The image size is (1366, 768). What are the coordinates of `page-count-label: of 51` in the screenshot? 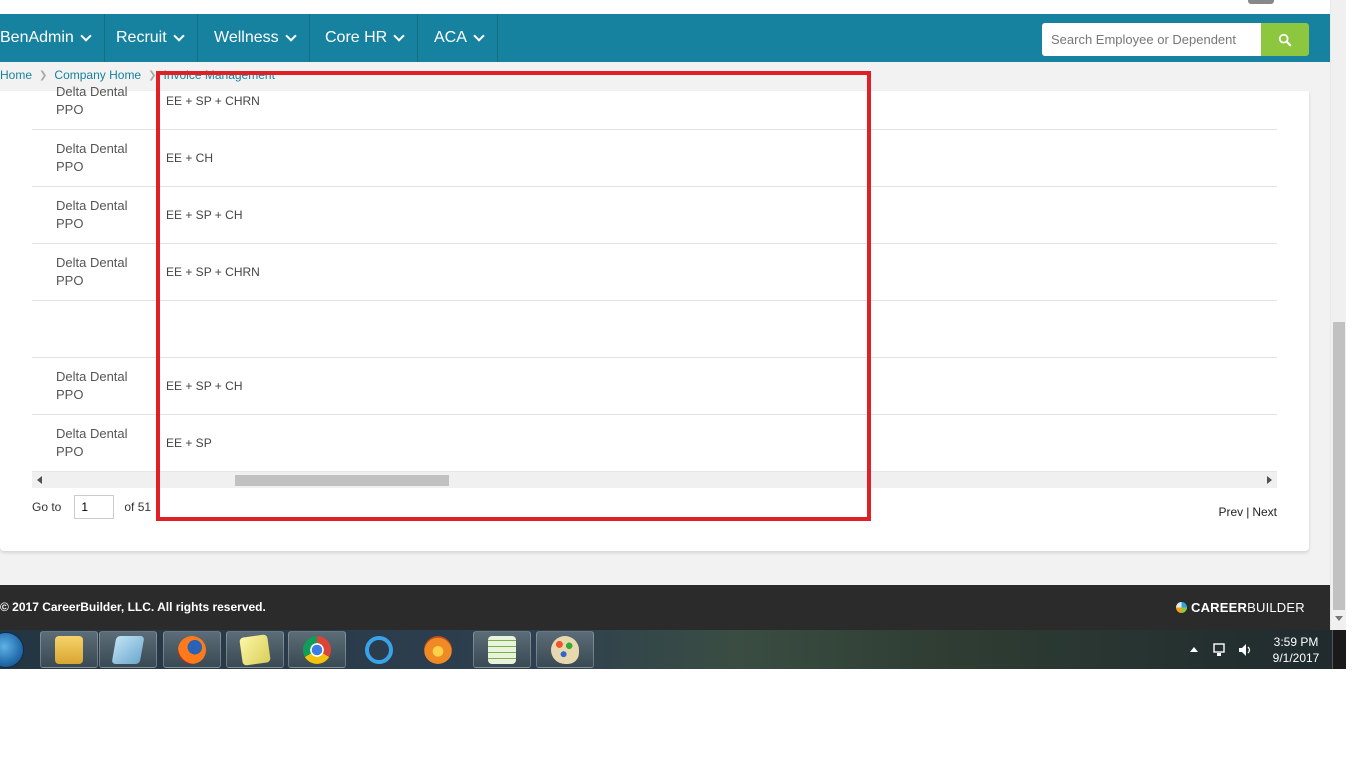 It's located at (138, 507).